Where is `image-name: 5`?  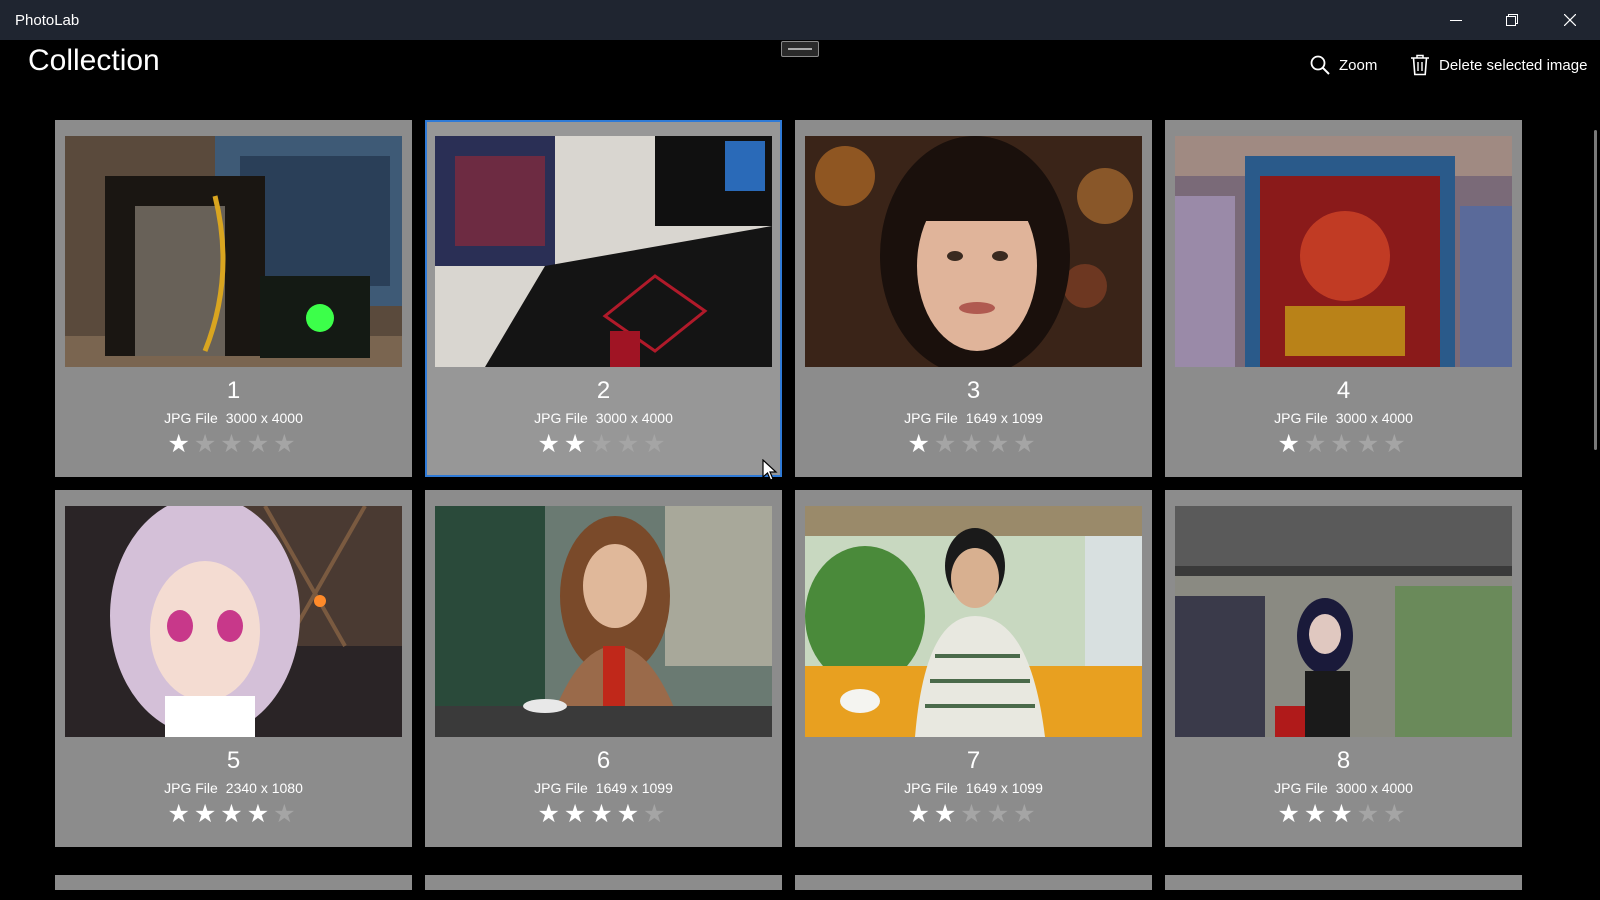
image-name: 5 is located at coordinates (233, 760).